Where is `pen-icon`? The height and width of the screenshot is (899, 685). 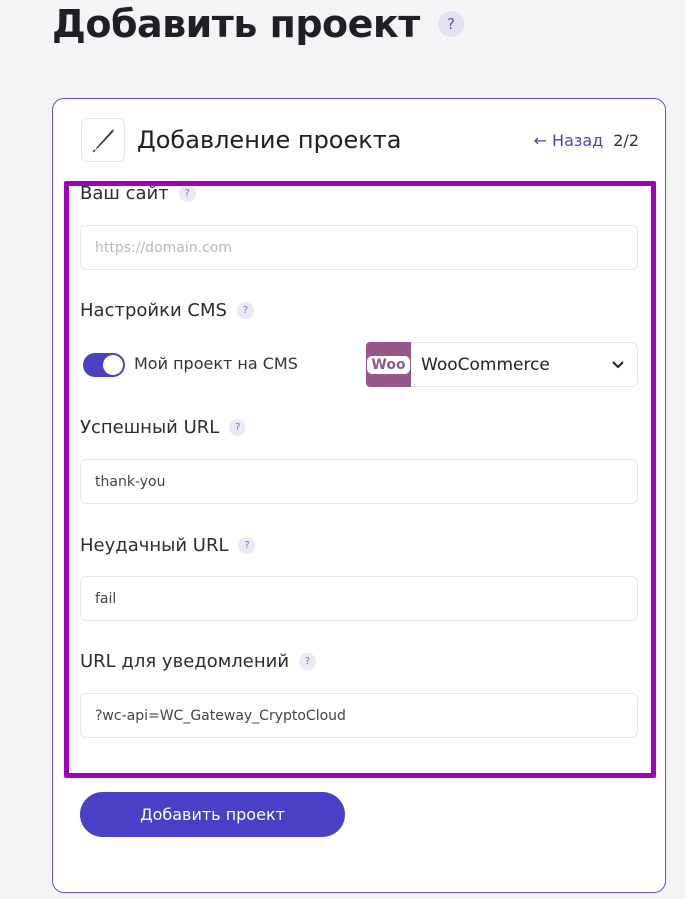 pen-icon is located at coordinates (103, 140).